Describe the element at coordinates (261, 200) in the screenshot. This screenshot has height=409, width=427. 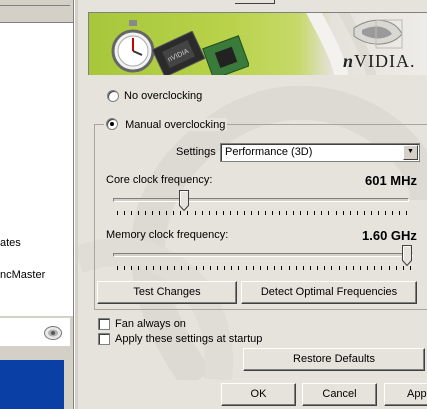
I see `core-clock-slider-track` at that location.